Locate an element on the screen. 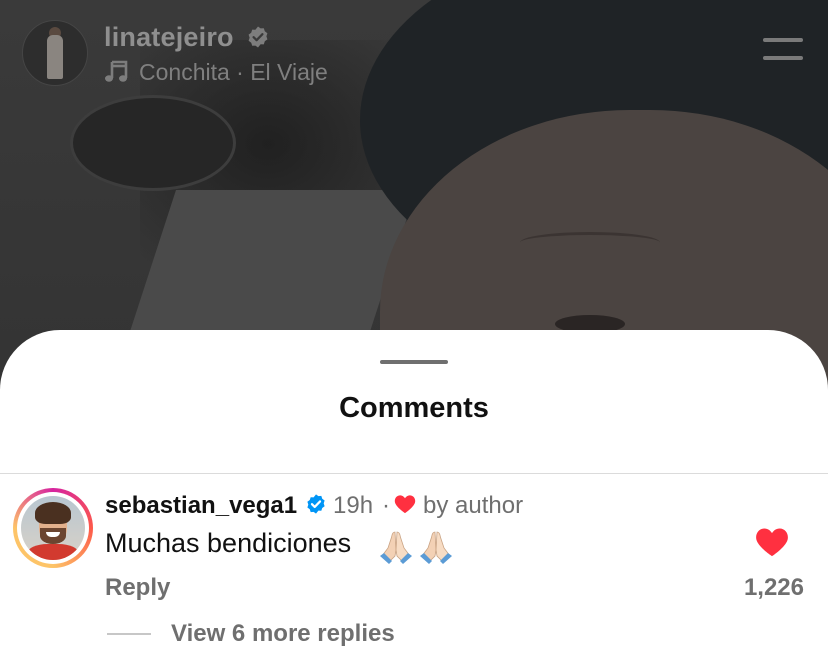 This screenshot has width=828, height=666. avatar-shirt is located at coordinates (53, 552).